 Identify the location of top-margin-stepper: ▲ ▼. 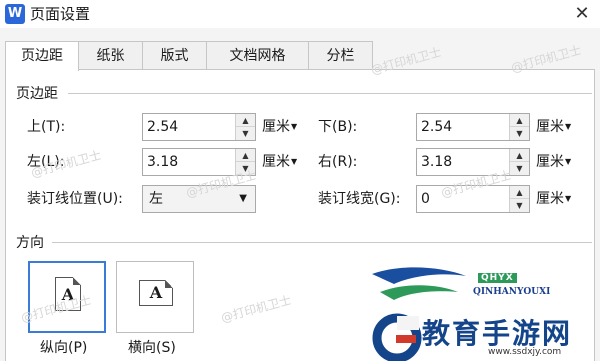
(245, 127).